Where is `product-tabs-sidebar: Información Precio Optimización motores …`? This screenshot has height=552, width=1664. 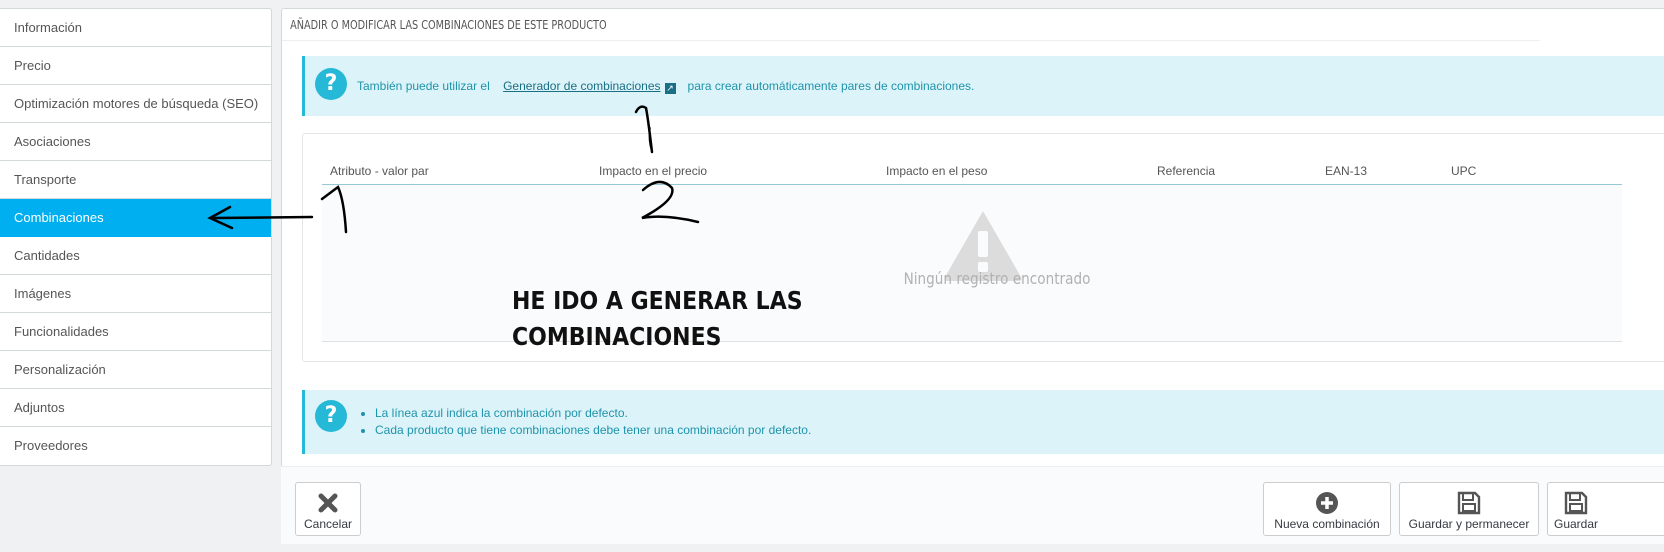
product-tabs-sidebar: Información Precio Optimización motores … is located at coordinates (136, 237).